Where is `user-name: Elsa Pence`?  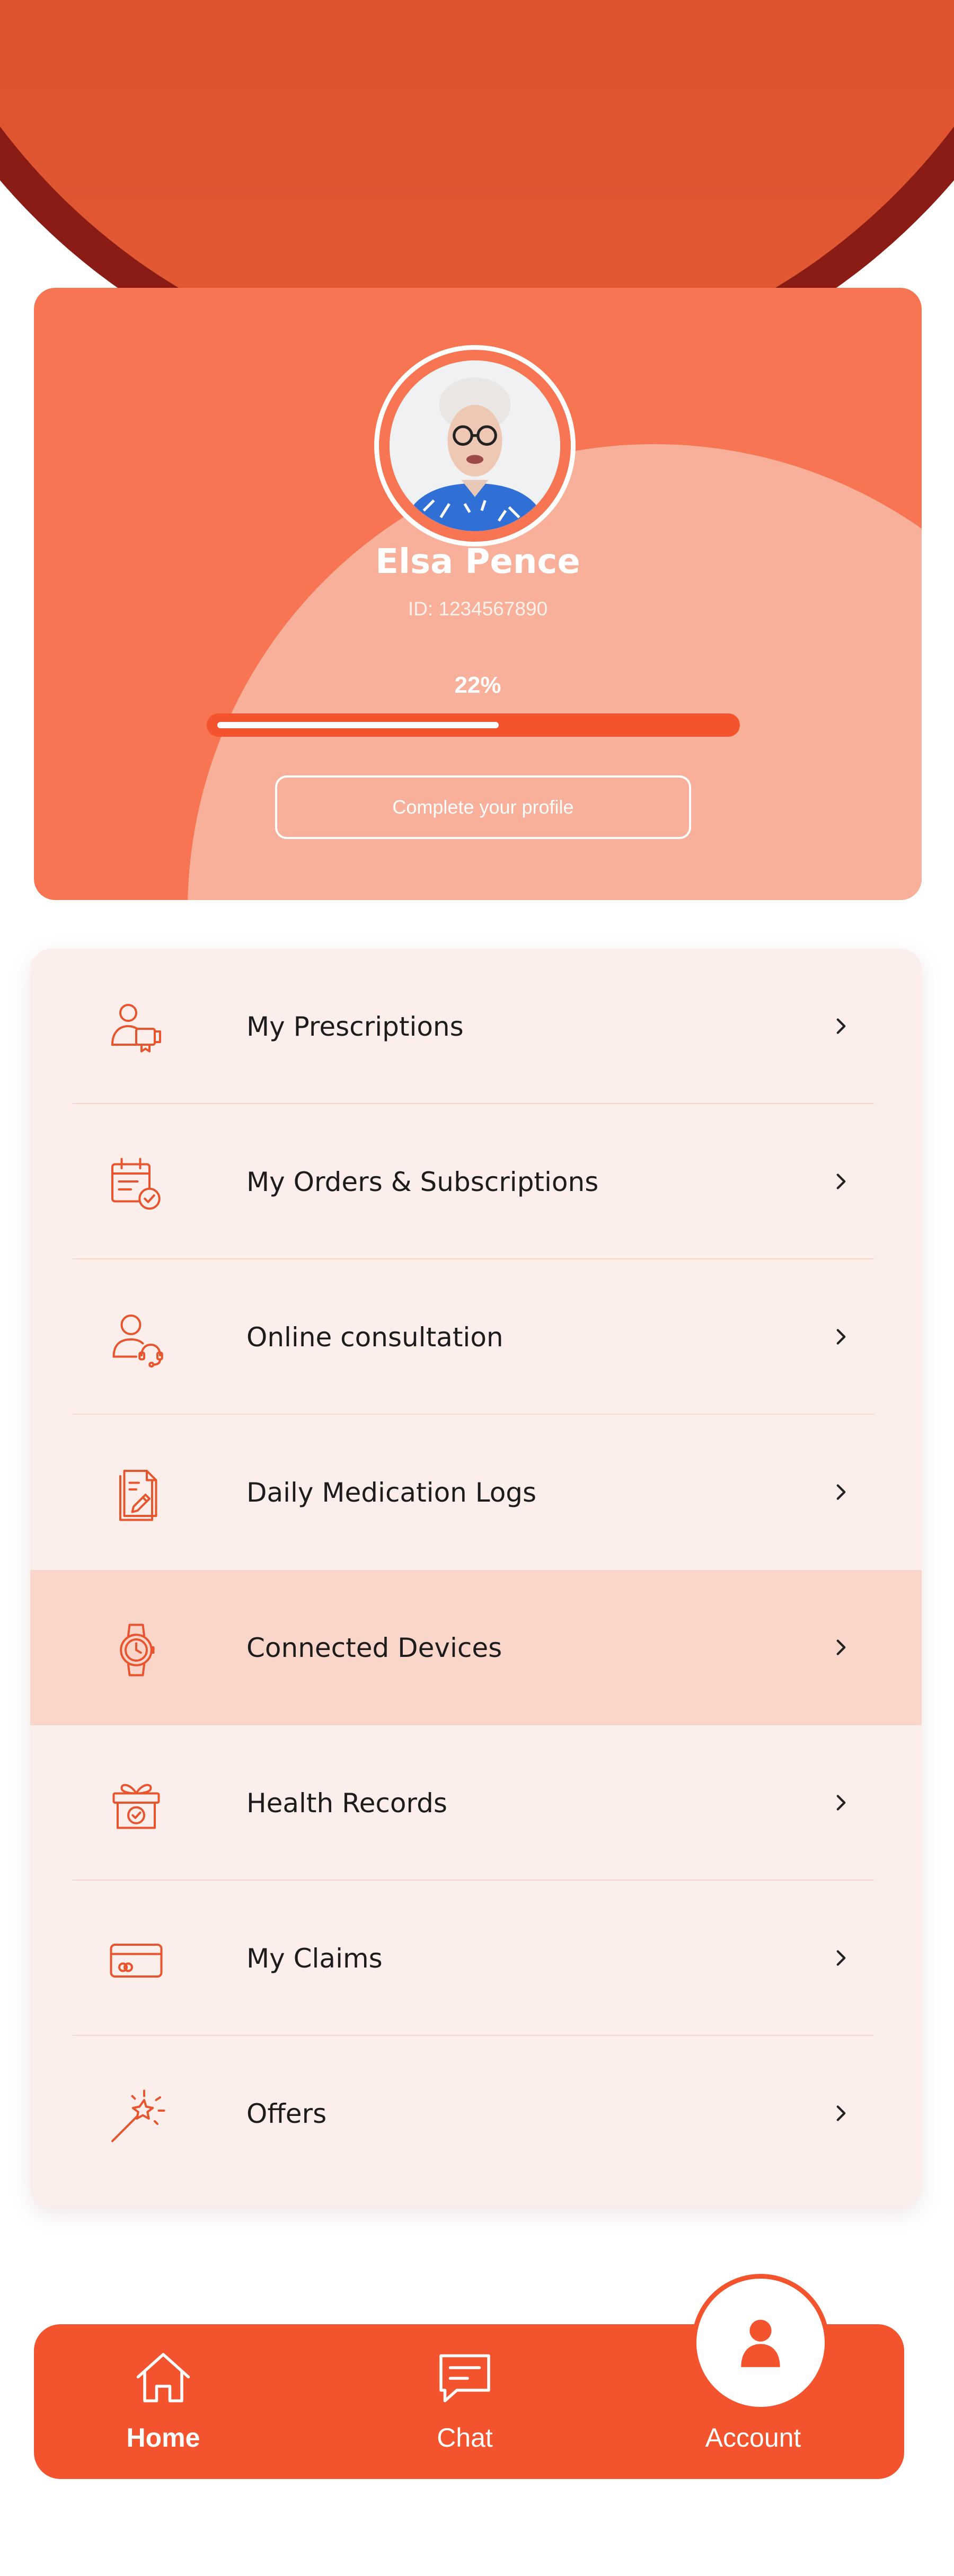
user-name: Elsa Pence is located at coordinates (477, 561).